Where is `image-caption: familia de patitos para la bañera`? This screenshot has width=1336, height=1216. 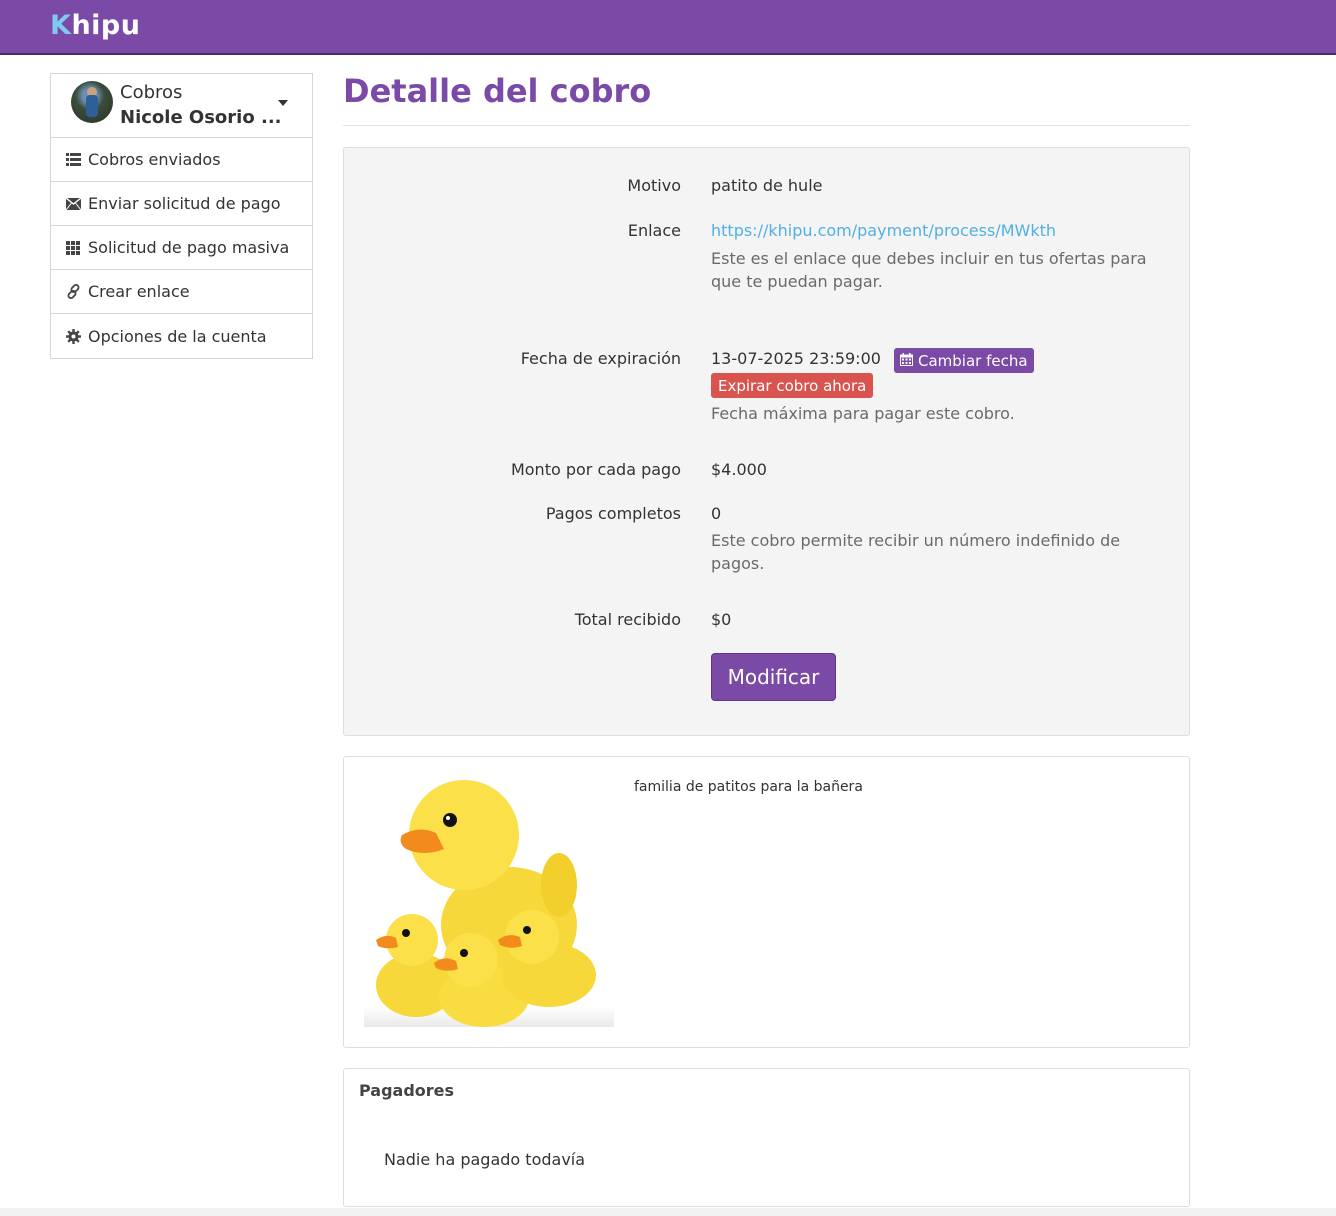 image-caption: familia de patitos para la bañera is located at coordinates (748, 787).